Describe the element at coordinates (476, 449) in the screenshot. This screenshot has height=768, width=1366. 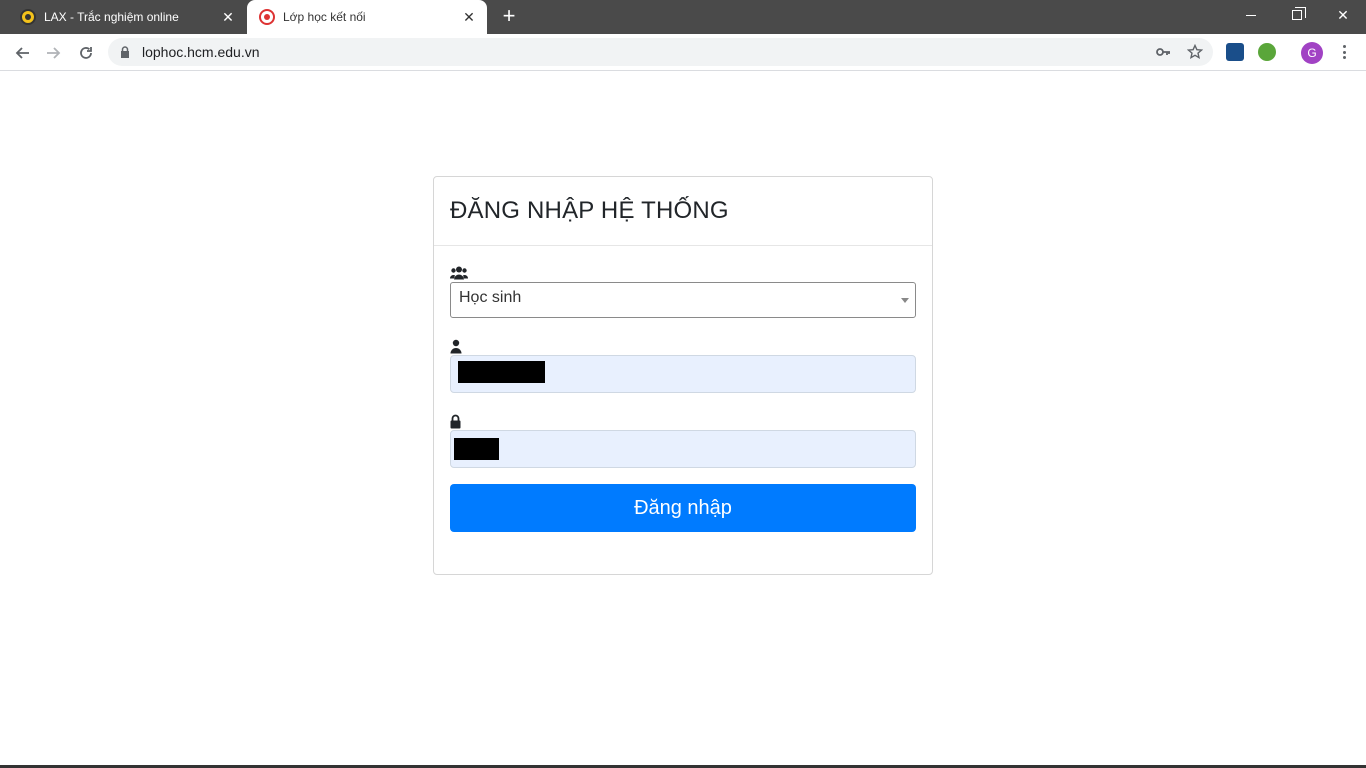
I see `redacted-password` at that location.